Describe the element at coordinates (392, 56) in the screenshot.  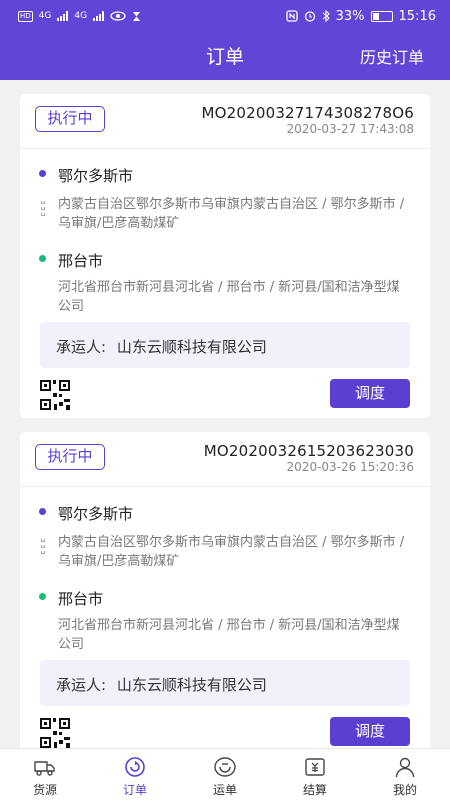
I see `history-orders-link: 历史订单` at that location.